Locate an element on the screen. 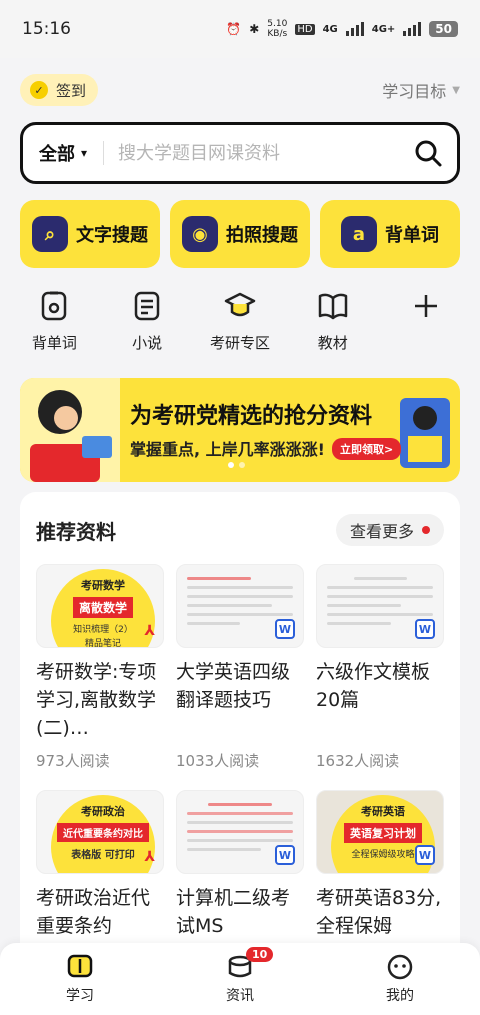  net-speed: 5.10 KB/s is located at coordinates (277, 29).